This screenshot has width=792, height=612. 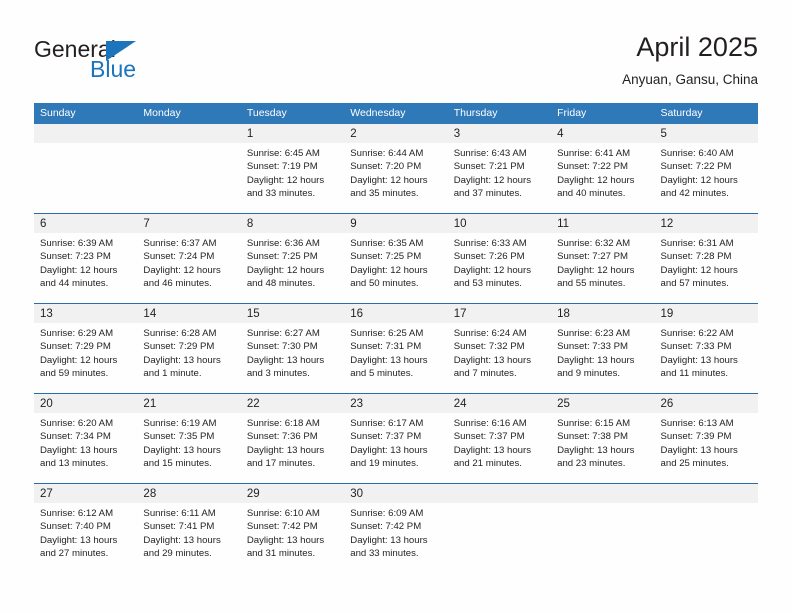 What do you see at coordinates (77, 243) in the screenshot?
I see `sunrise-text: Sunrise: 6:39 AM` at bounding box center [77, 243].